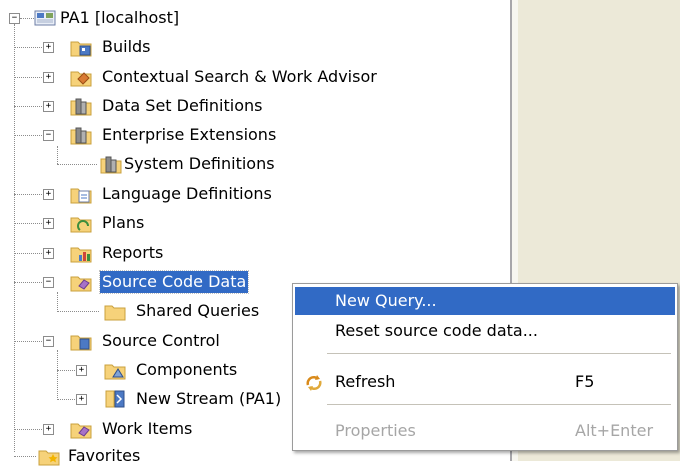 Image resolution: width=680 pixels, height=467 pixels. What do you see at coordinates (126, 47) in the screenshot?
I see `tree-item-builds: Builds` at bounding box center [126, 47].